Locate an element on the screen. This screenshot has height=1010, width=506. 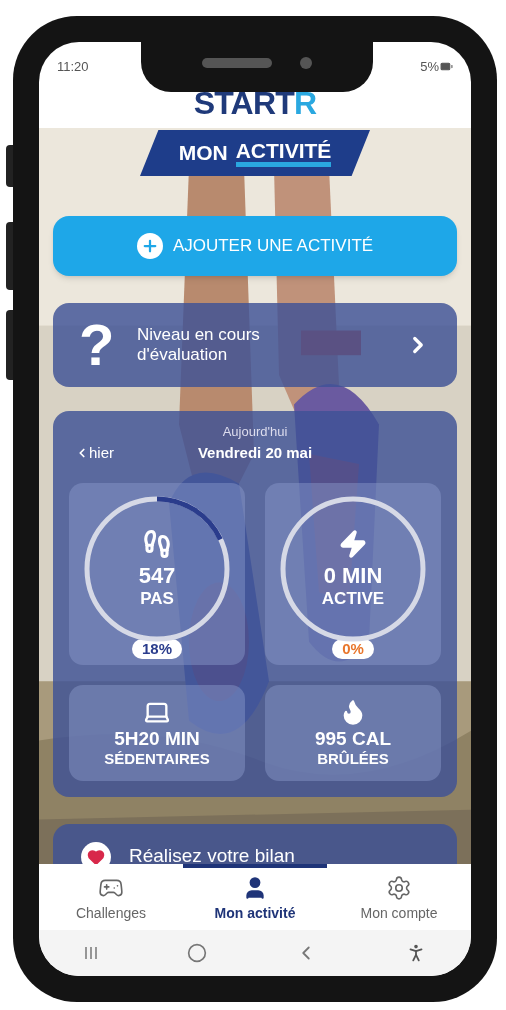
previous-day-link: hier is located at coordinates (94, 453).